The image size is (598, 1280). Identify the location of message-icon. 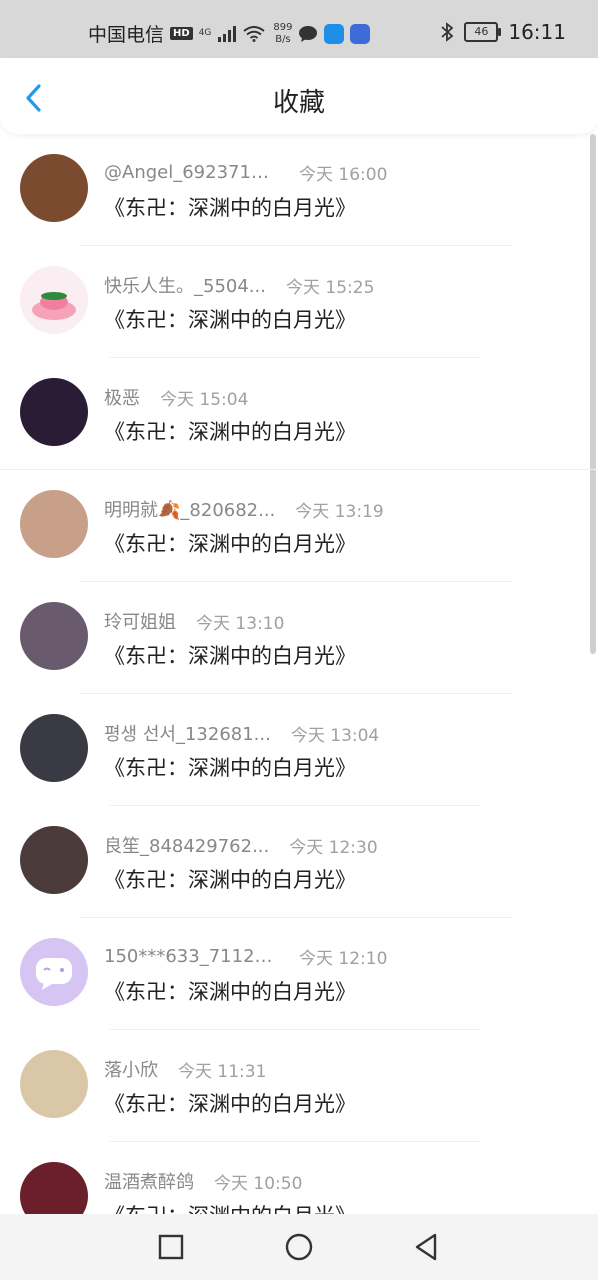
(308, 33).